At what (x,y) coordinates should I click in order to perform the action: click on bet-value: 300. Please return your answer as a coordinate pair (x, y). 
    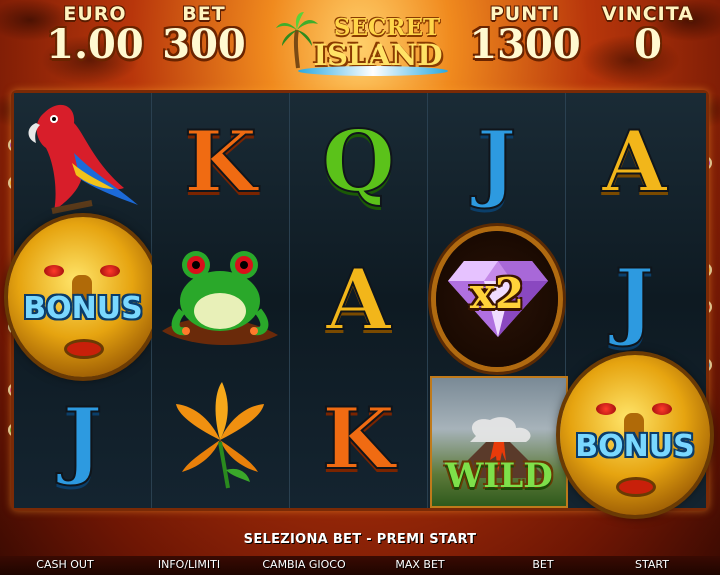
    Looking at the image, I should click on (204, 44).